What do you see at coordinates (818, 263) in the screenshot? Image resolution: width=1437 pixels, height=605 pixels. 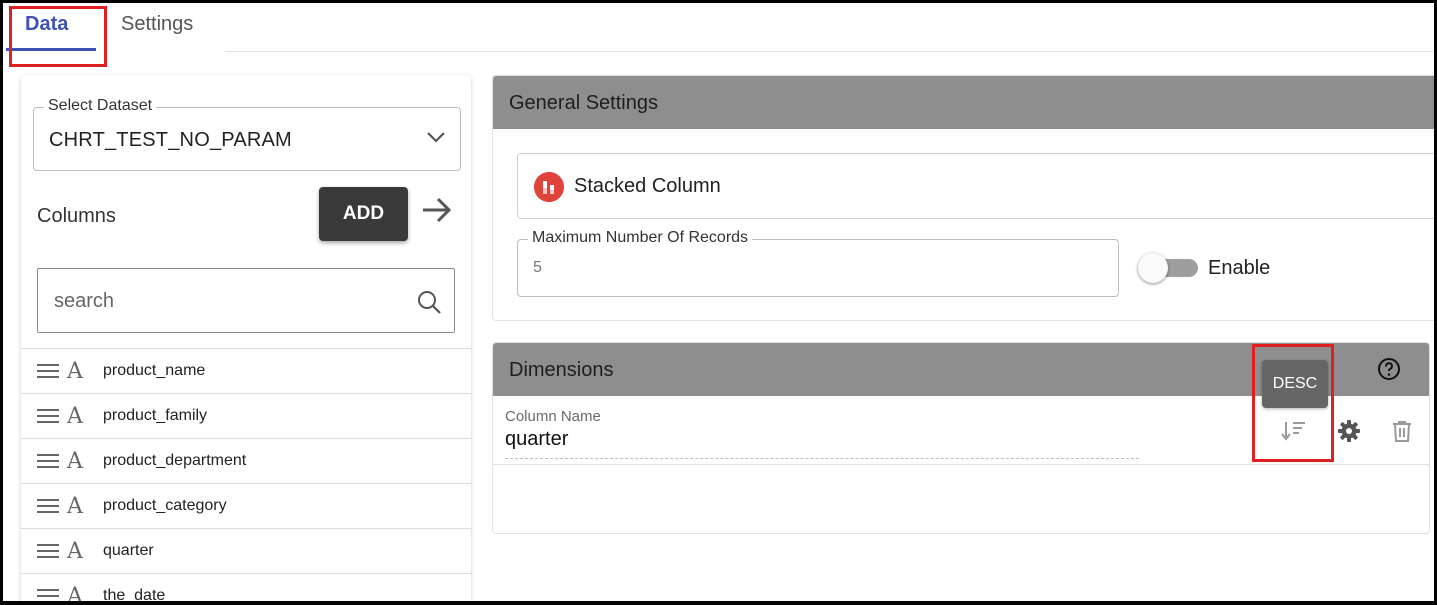 I see `max-records-field: Maximum Number Of Records 5` at bounding box center [818, 263].